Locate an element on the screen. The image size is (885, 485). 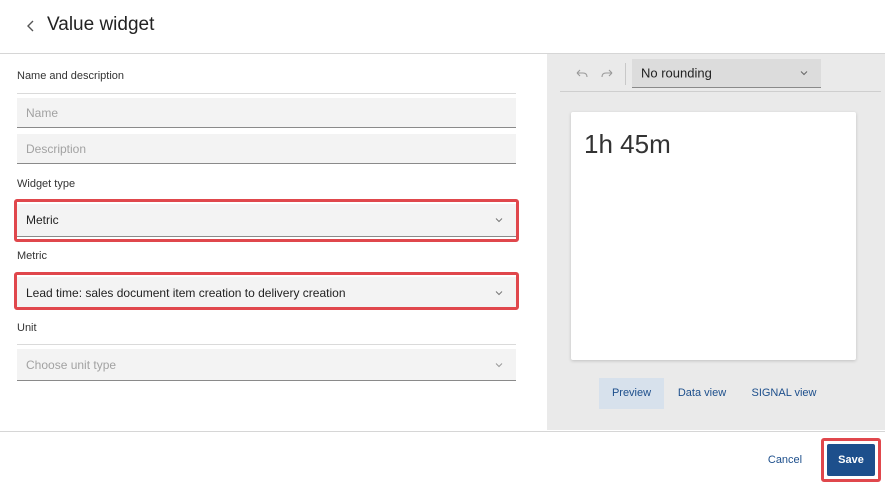
page-title: Value widget is located at coordinates (101, 24).